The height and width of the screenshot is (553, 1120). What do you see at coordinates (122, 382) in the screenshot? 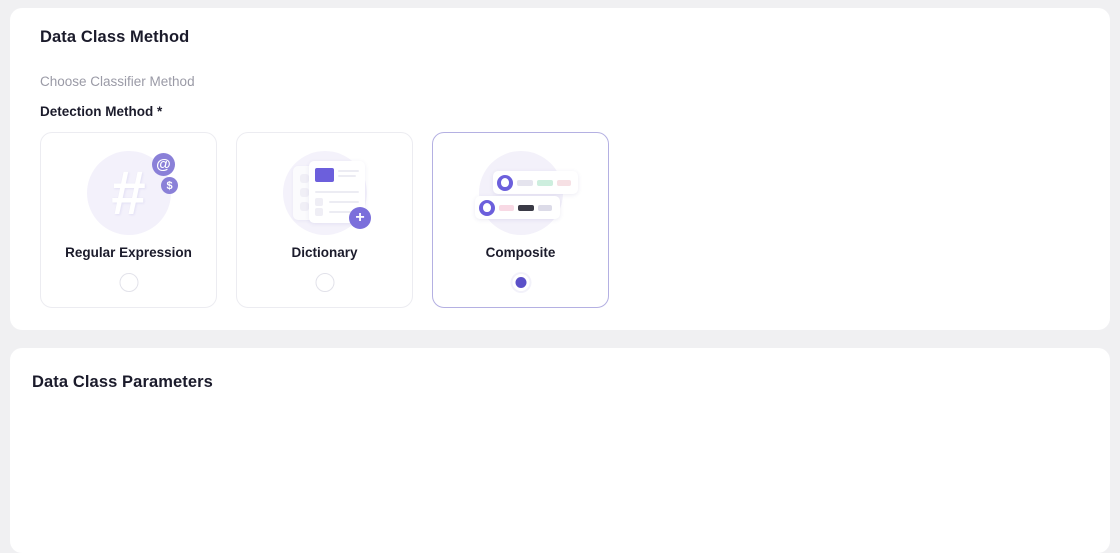
I see `parameters-title: Data Class Parameters` at bounding box center [122, 382].